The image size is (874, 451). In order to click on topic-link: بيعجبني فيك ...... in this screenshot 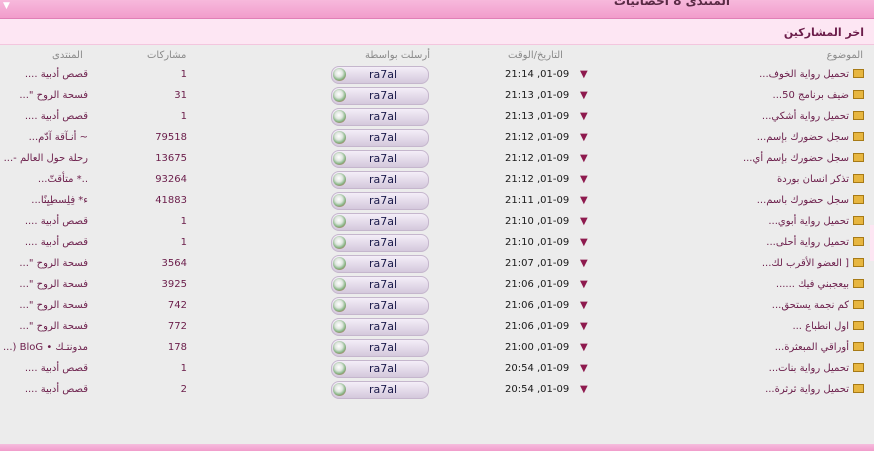, I will do `click(820, 284)`.